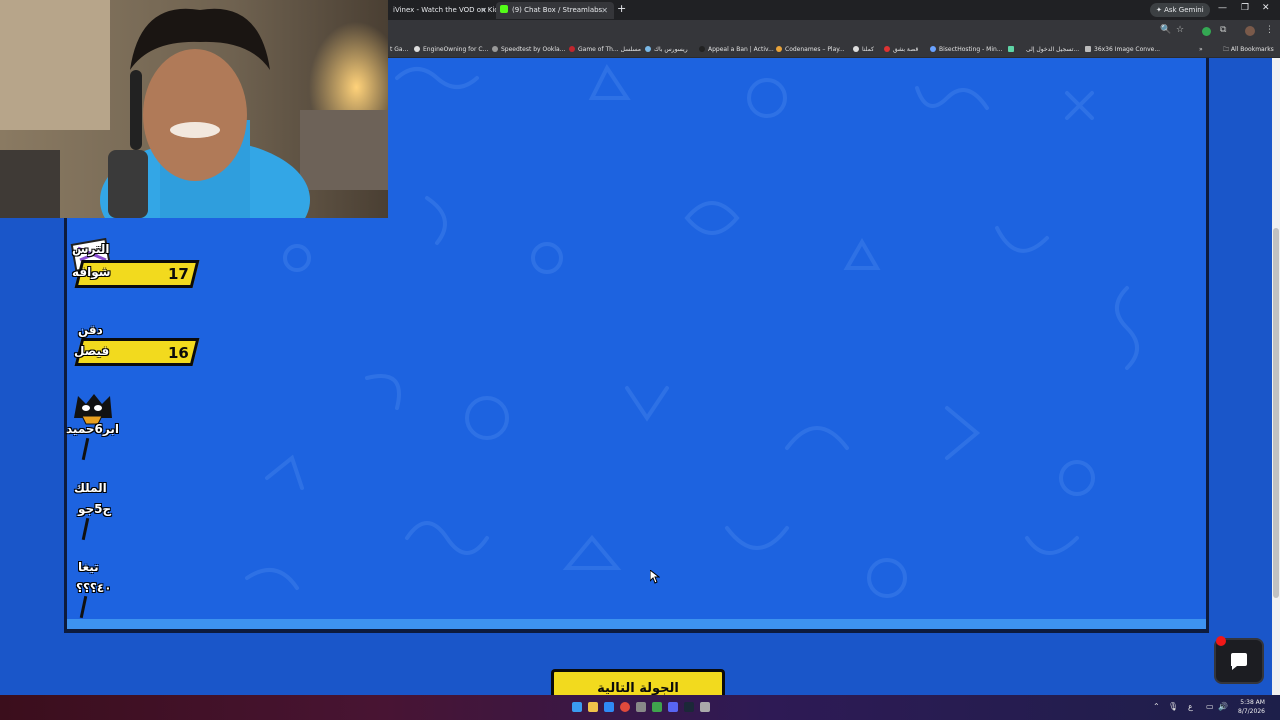  What do you see at coordinates (933, 49) in the screenshot?
I see `bisect-icon` at bounding box center [933, 49].